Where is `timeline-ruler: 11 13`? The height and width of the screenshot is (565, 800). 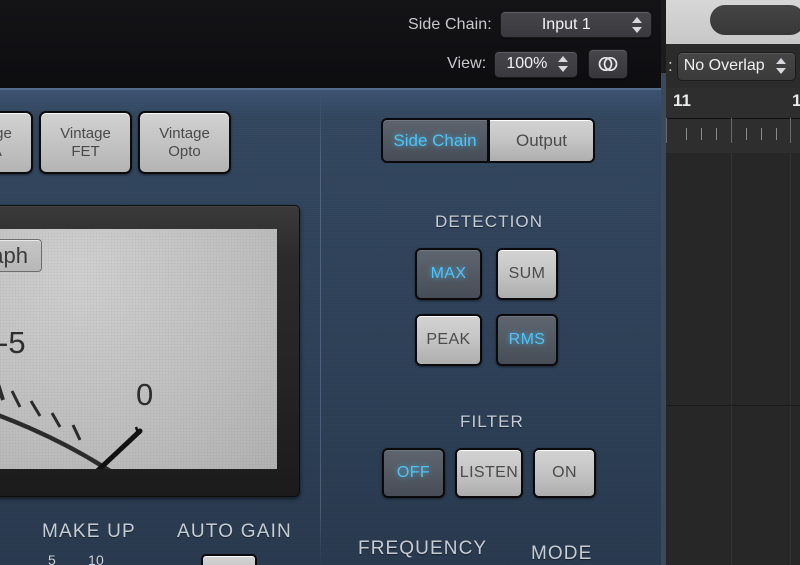
timeline-ruler: 11 13 is located at coordinates (733, 121).